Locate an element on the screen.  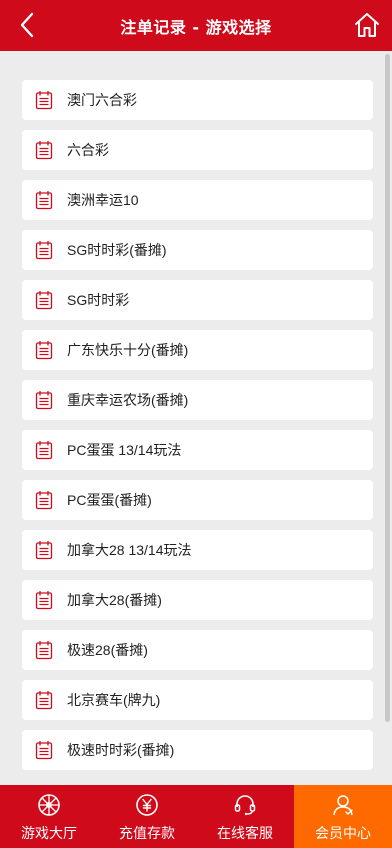
game-list-item: SG时时彩(番摊) is located at coordinates (197, 250).